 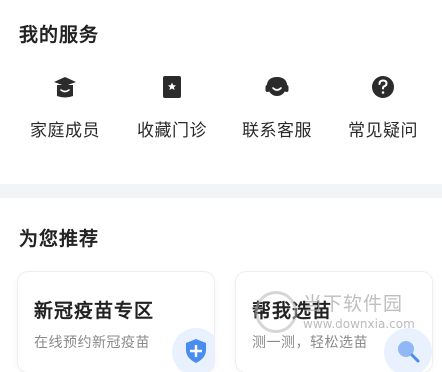 I want to click on card-subtitle: 测一测，轻松选苗, so click(x=310, y=343).